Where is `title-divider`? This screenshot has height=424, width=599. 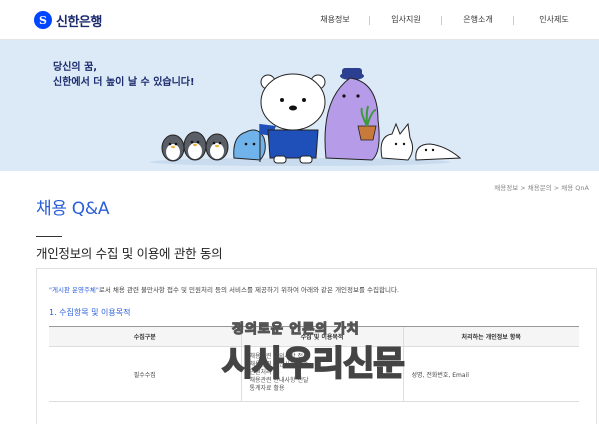
title-divider is located at coordinates (49, 236).